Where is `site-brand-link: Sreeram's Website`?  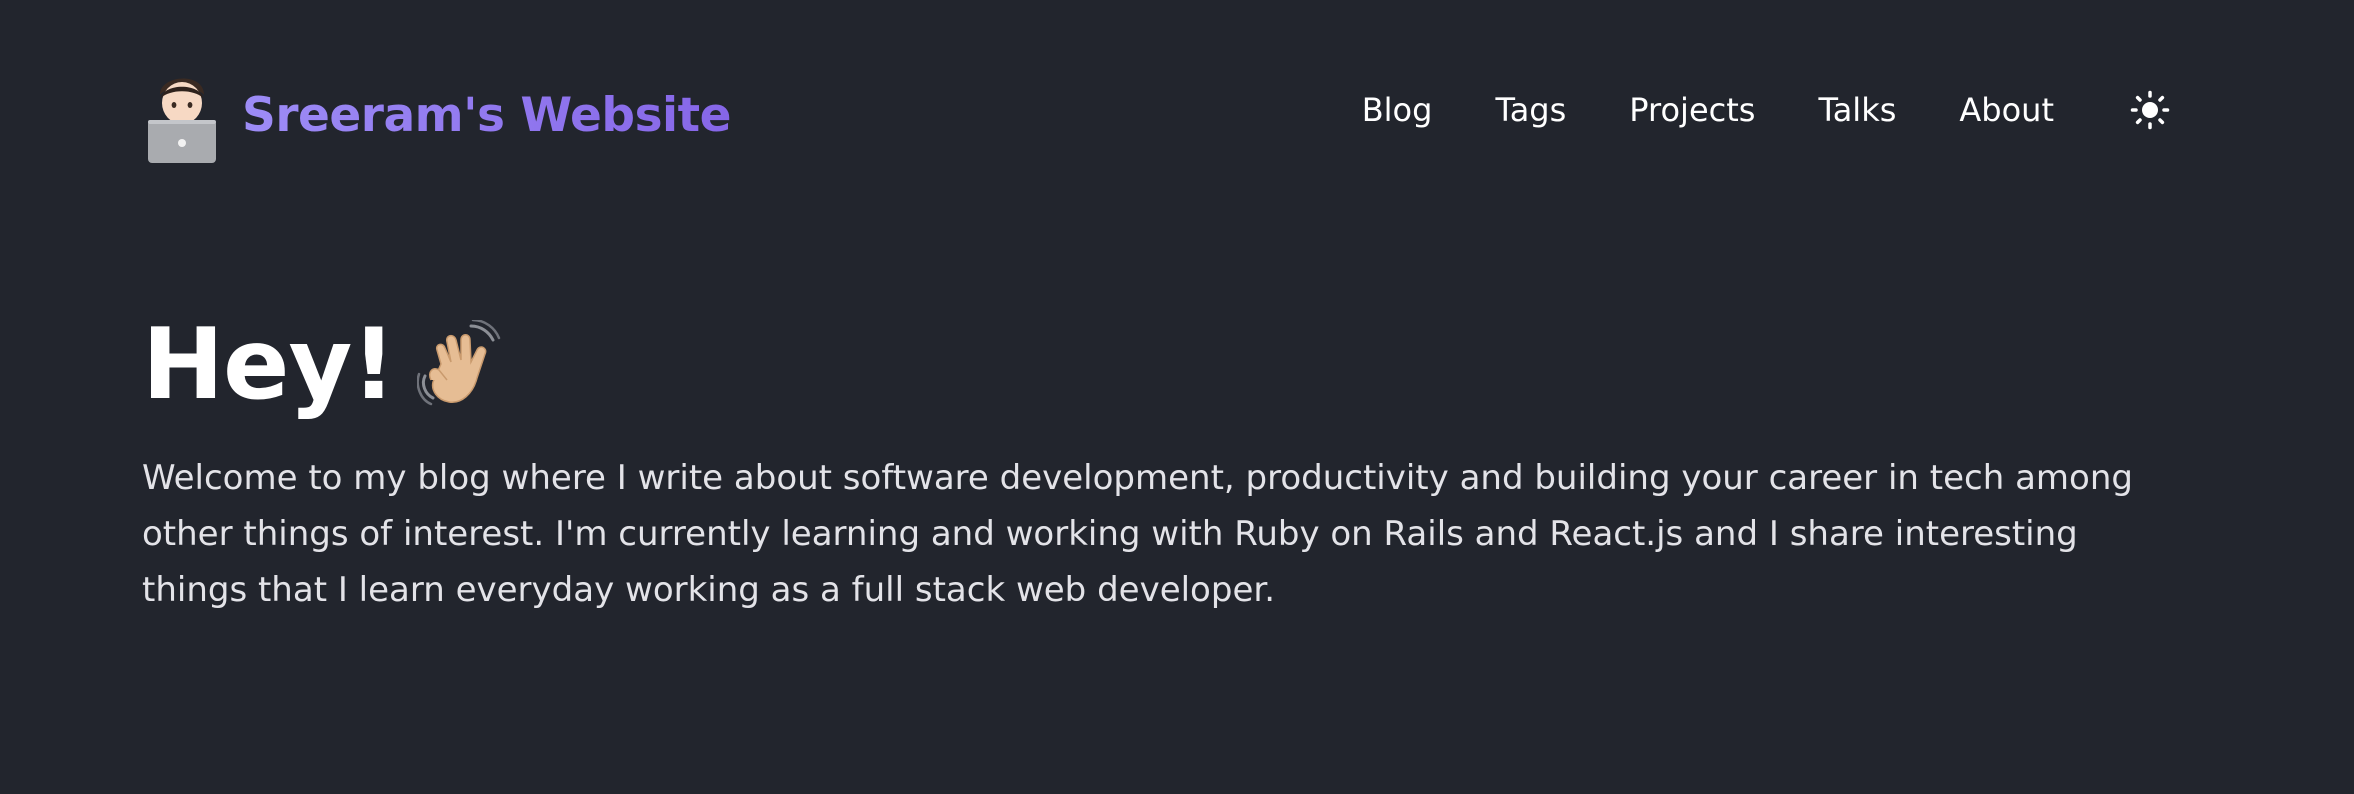
site-brand-link: Sreeram's Website is located at coordinates (437, 115).